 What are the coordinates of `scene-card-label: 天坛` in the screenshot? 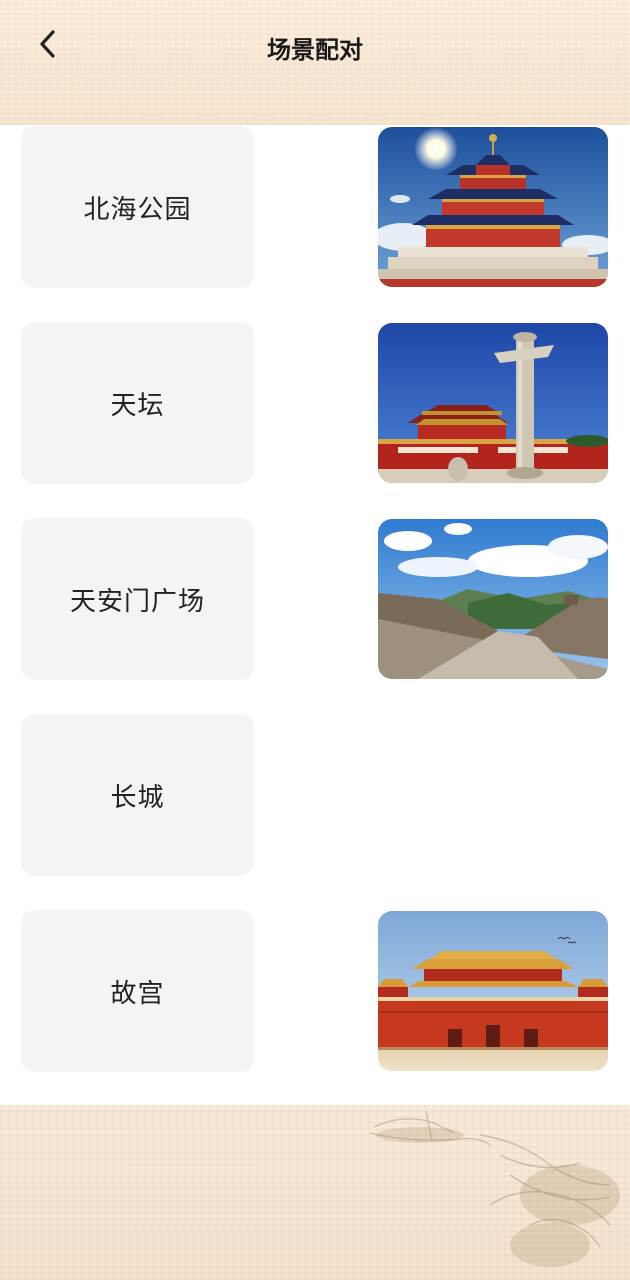 It's located at (137, 405).